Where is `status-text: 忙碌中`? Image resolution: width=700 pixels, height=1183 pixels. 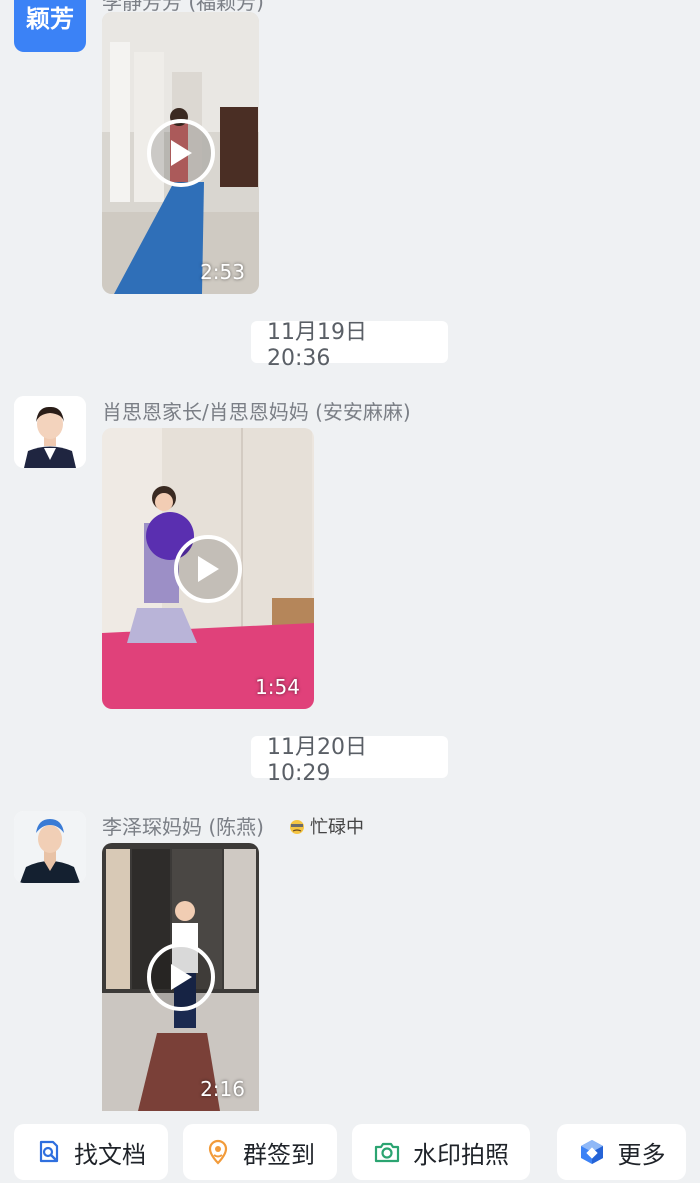 status-text: 忙碌中 is located at coordinates (337, 827).